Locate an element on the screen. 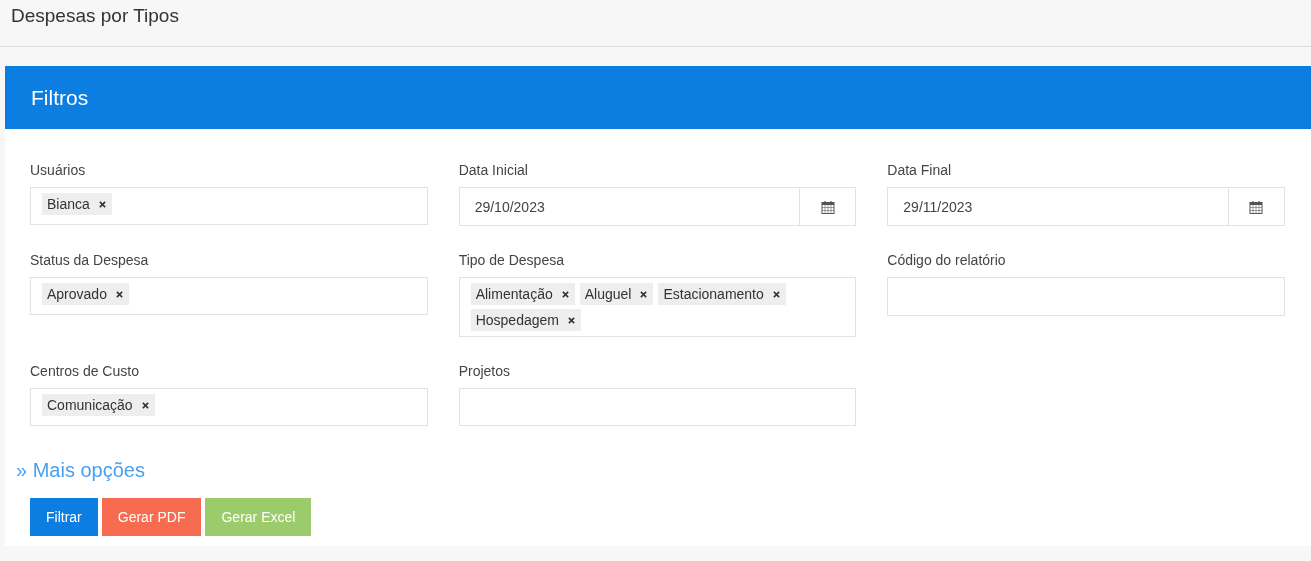 The width and height of the screenshot is (1311, 561). date-field: 29/11/2023 is located at coordinates (1086, 206).